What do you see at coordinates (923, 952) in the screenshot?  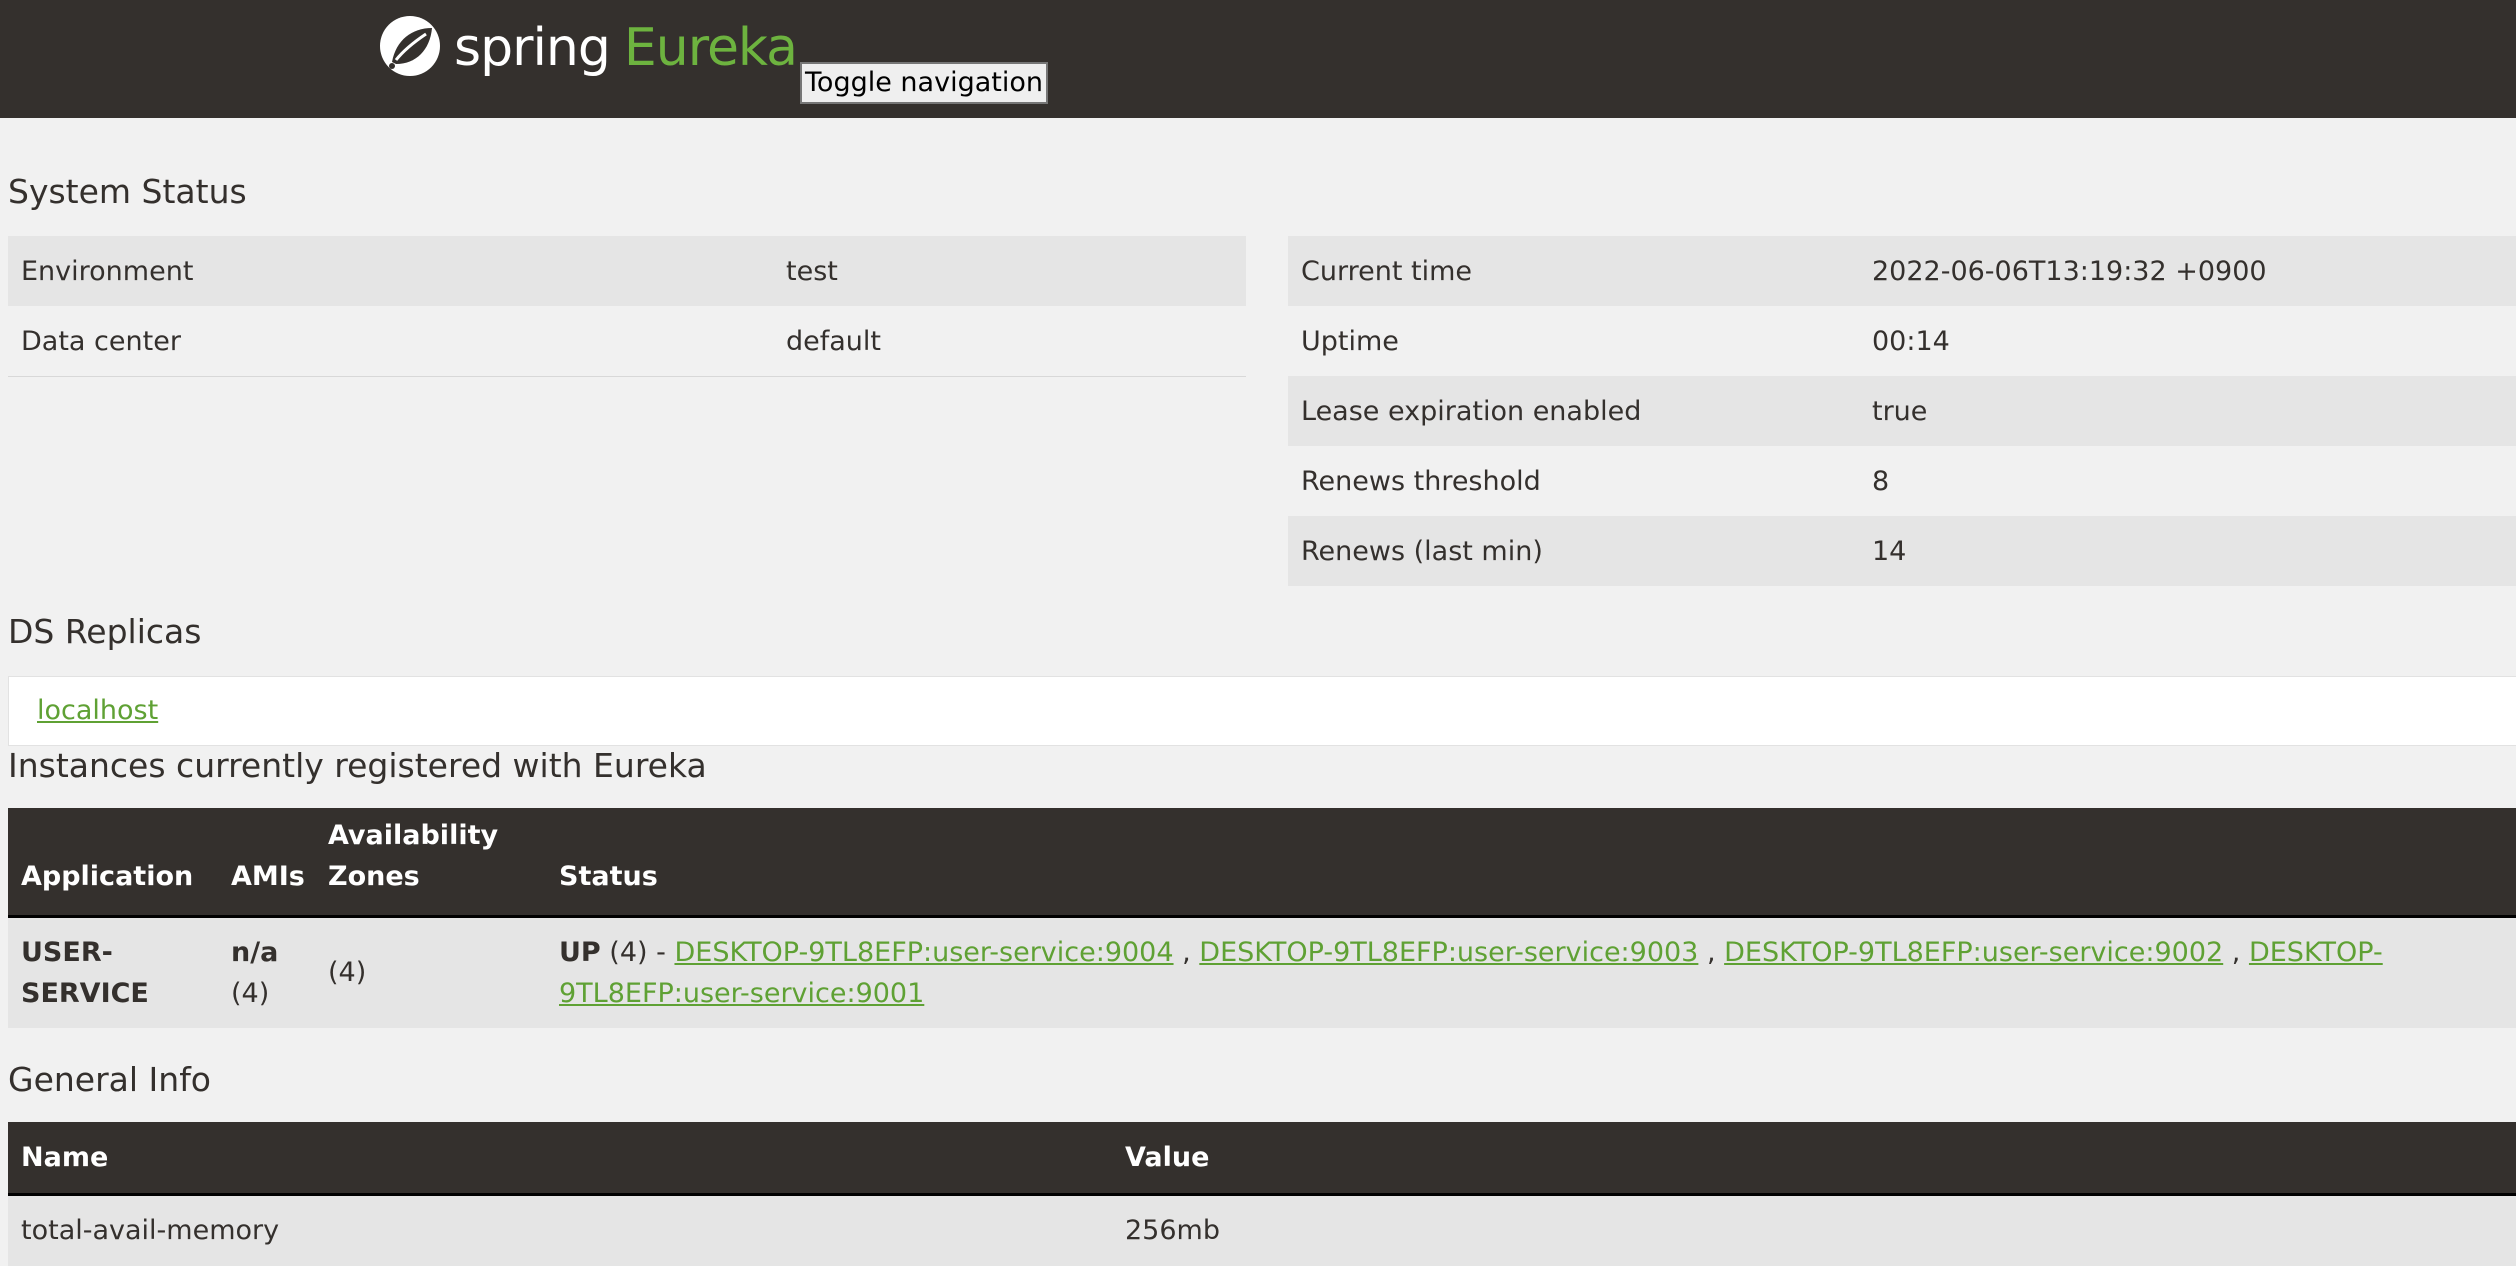 I see `instance-link-9004: DESKTOP-9TL8EFP:user-service:9004` at bounding box center [923, 952].